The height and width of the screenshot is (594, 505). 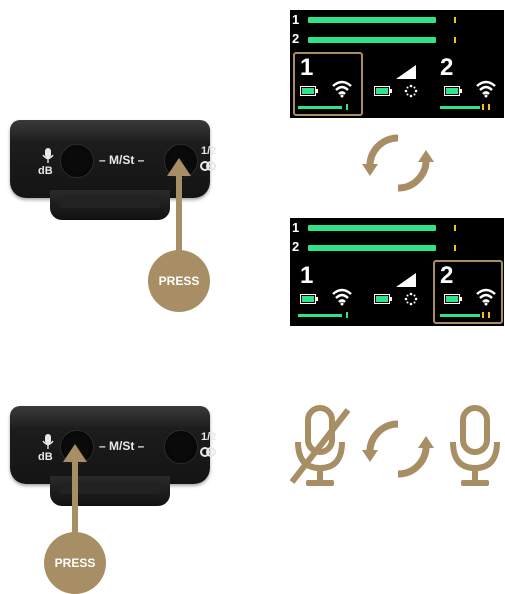 I want to click on db-button, so click(x=77, y=161).